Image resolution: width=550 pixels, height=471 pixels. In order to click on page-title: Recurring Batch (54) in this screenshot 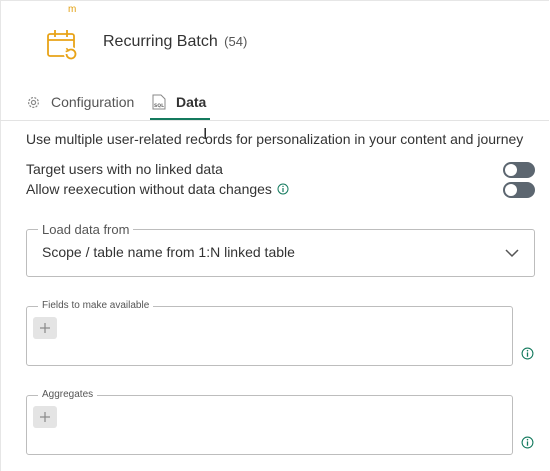, I will do `click(175, 42)`.